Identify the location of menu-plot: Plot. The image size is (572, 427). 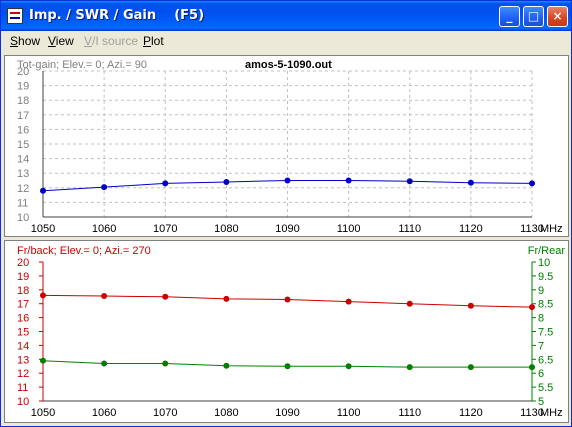
(153, 41).